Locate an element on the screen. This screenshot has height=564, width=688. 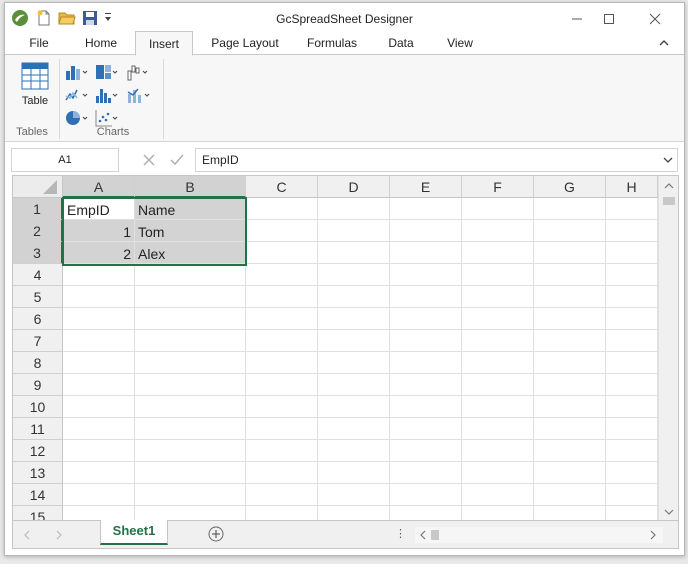
row-header-4: 4 is located at coordinates (38, 275).